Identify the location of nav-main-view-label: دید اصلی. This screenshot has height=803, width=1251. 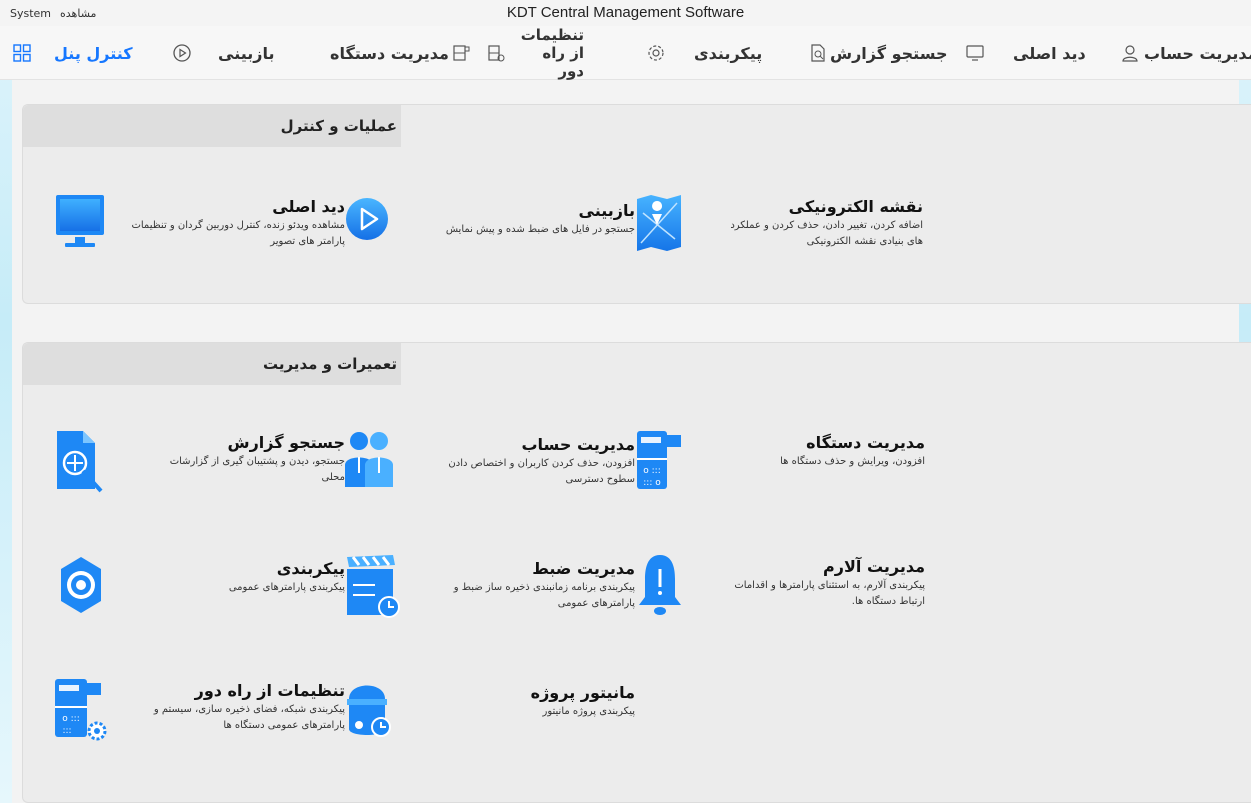
(1049, 53).